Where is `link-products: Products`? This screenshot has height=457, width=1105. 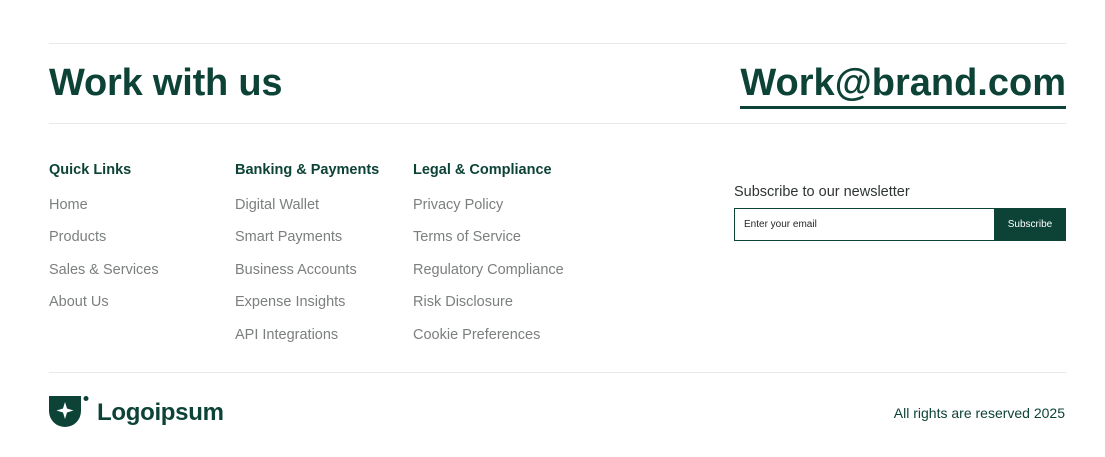 link-products: Products is located at coordinates (104, 243).